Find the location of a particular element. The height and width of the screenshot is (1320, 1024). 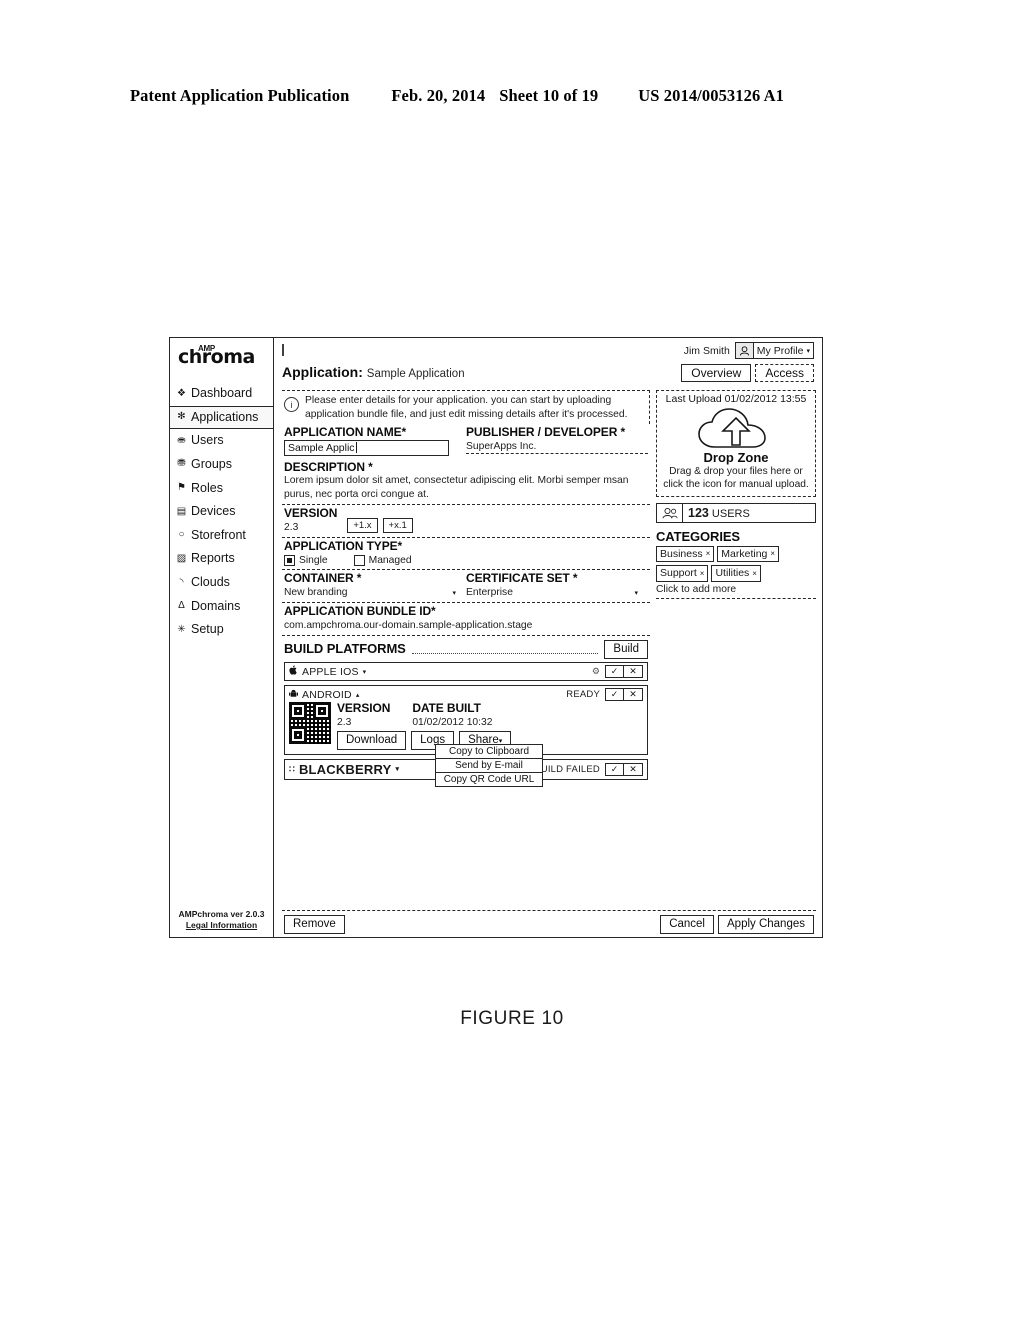

add-category-hint: Click to add more is located at coordinates (736, 591).